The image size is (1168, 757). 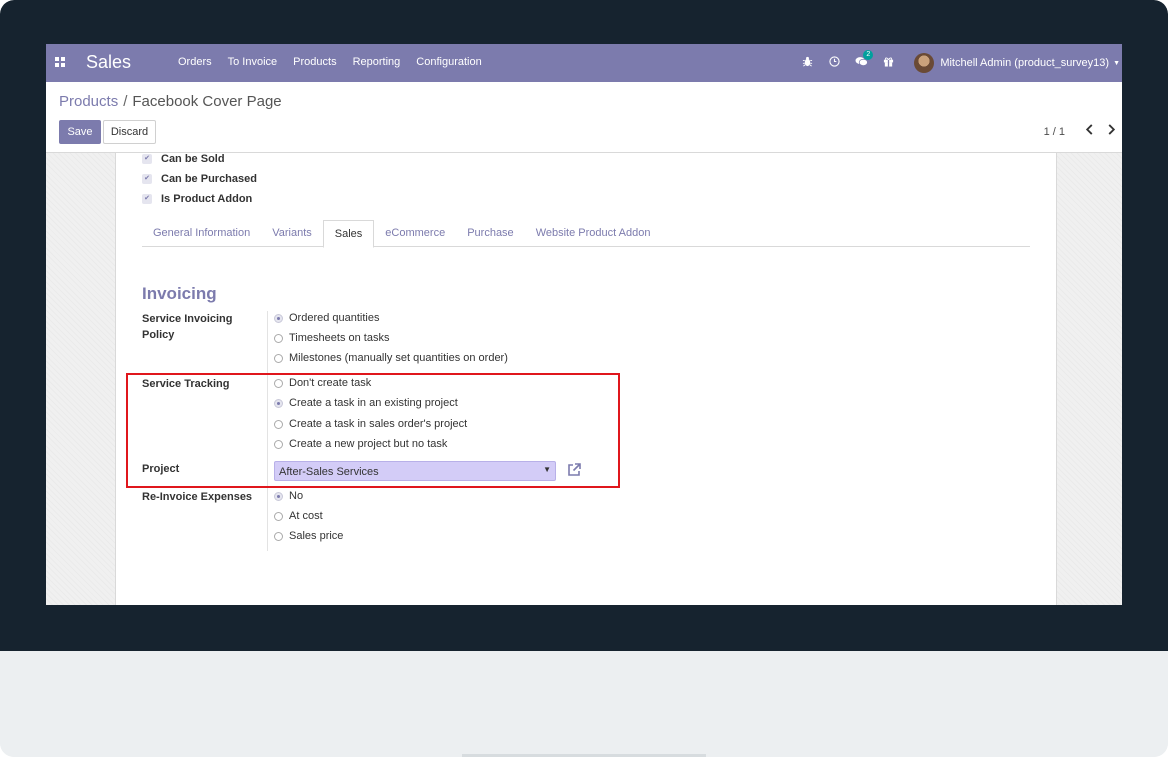 What do you see at coordinates (1089, 130) in the screenshot?
I see `chevron-left-icon` at bounding box center [1089, 130].